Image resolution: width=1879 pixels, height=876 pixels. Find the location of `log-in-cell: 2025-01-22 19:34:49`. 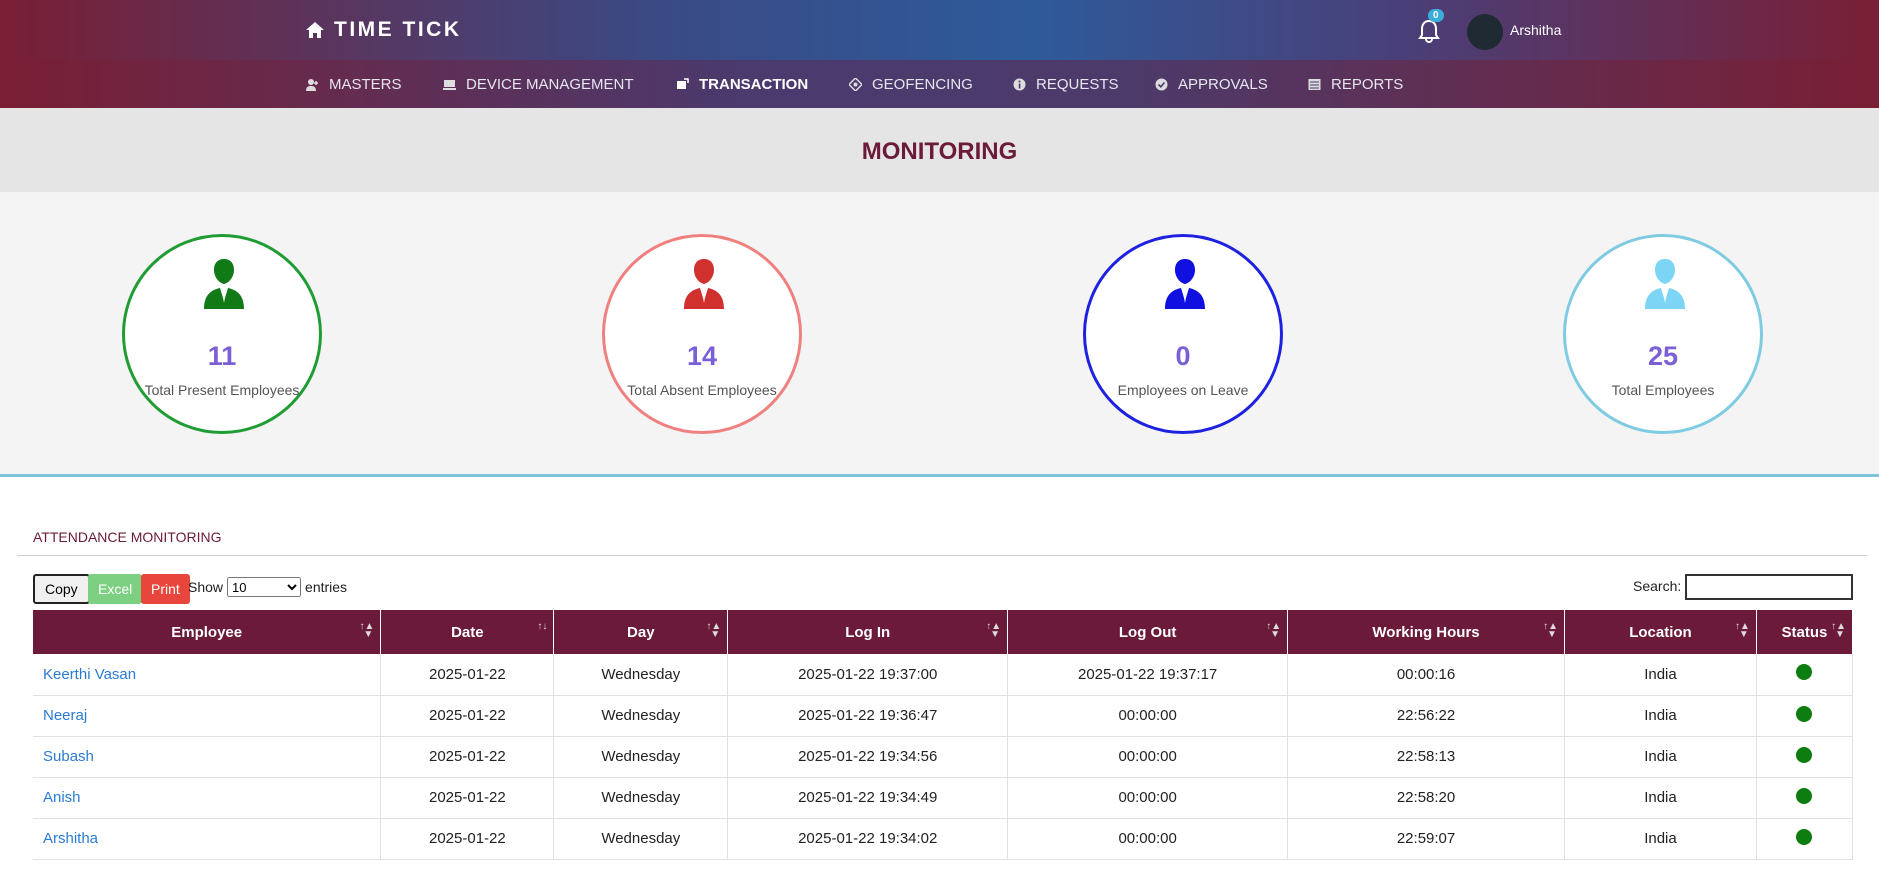

log-in-cell: 2025-01-22 19:34:49 is located at coordinates (868, 798).